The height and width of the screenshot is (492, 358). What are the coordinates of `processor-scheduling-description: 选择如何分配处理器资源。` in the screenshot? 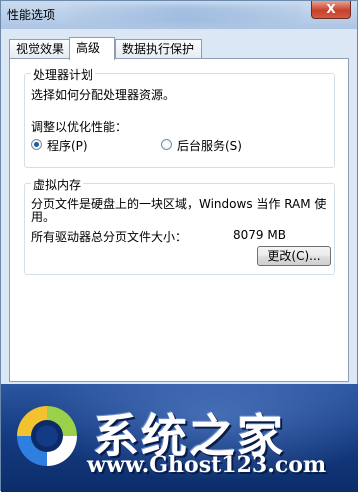 It's located at (103, 95).